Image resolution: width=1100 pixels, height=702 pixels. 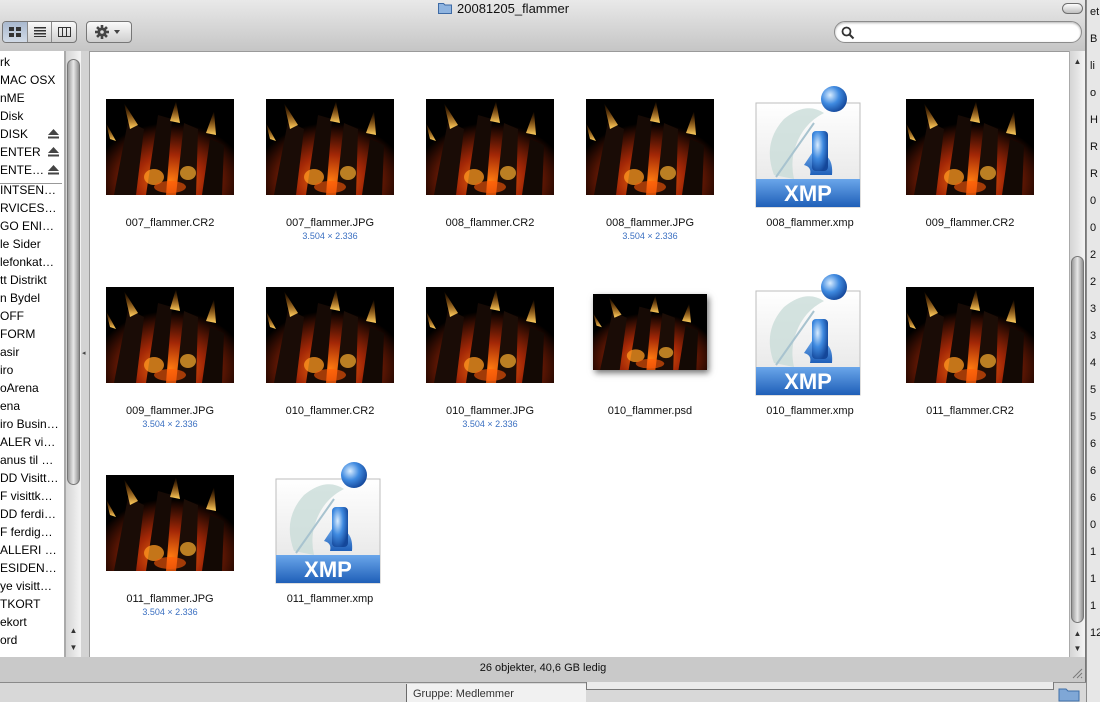 I want to click on sidebar-item: asir, so click(x=30, y=352).